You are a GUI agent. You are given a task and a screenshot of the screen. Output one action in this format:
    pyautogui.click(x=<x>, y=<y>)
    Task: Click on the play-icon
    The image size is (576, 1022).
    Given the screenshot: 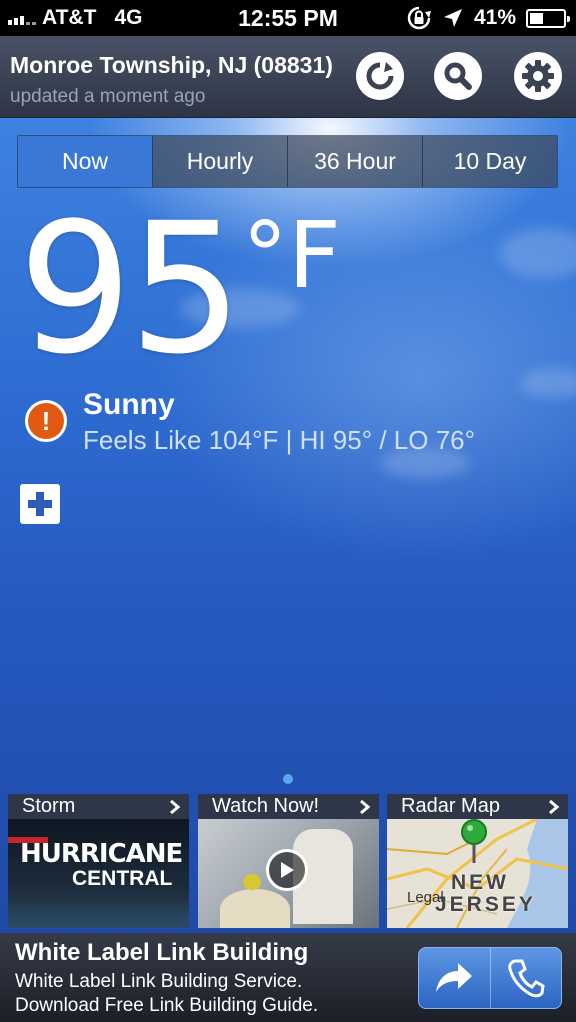 What is the action you would take?
    pyautogui.click(x=287, y=870)
    